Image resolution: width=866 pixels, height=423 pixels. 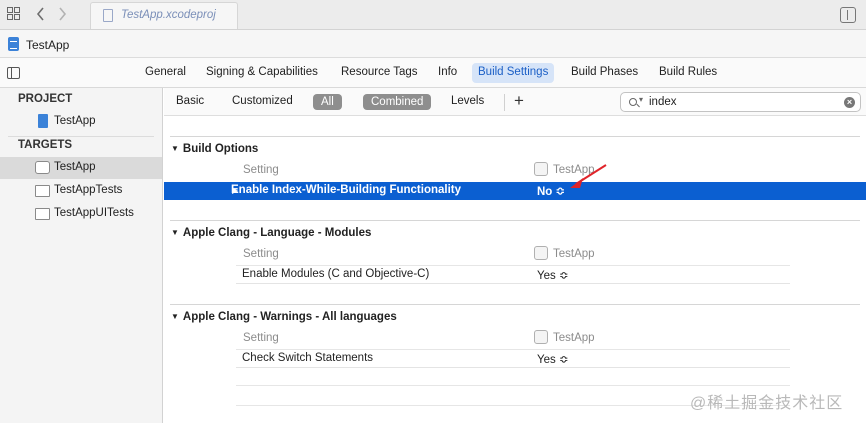 I want to click on search-field: ▾ index ×, so click(x=740, y=102).